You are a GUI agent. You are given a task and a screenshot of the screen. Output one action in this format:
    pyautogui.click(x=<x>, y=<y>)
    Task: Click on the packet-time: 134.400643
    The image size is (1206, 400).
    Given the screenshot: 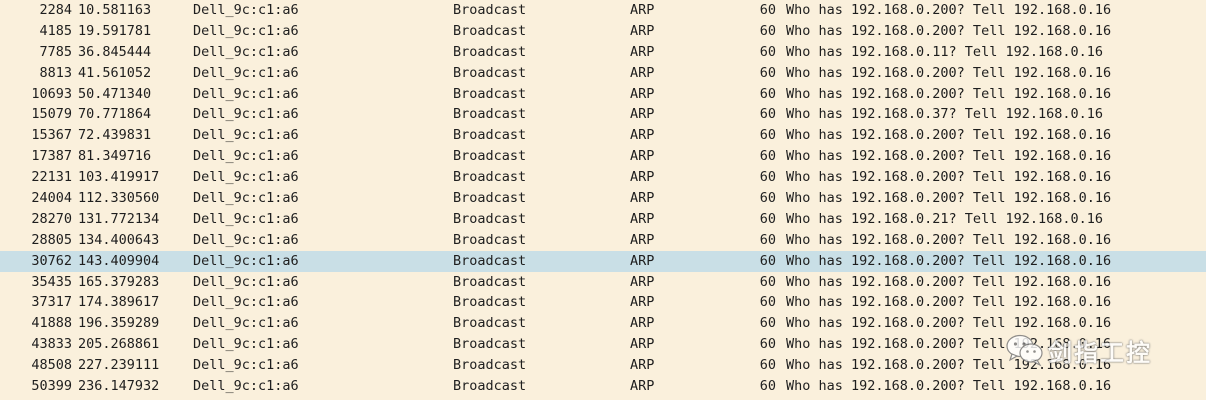 What is the action you would take?
    pyautogui.click(x=119, y=239)
    